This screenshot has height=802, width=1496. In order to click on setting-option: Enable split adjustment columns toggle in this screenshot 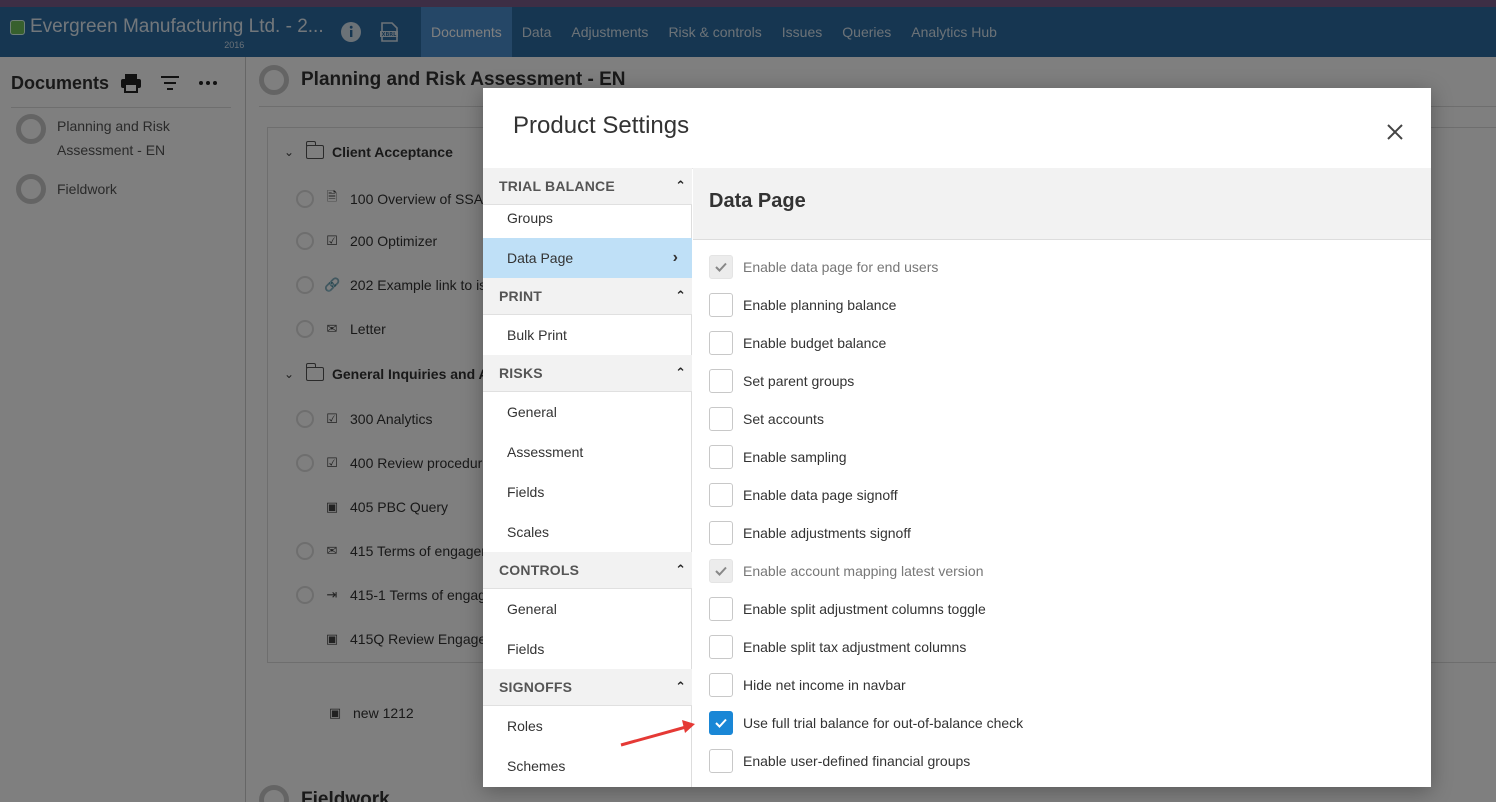, I will do `click(847, 609)`.